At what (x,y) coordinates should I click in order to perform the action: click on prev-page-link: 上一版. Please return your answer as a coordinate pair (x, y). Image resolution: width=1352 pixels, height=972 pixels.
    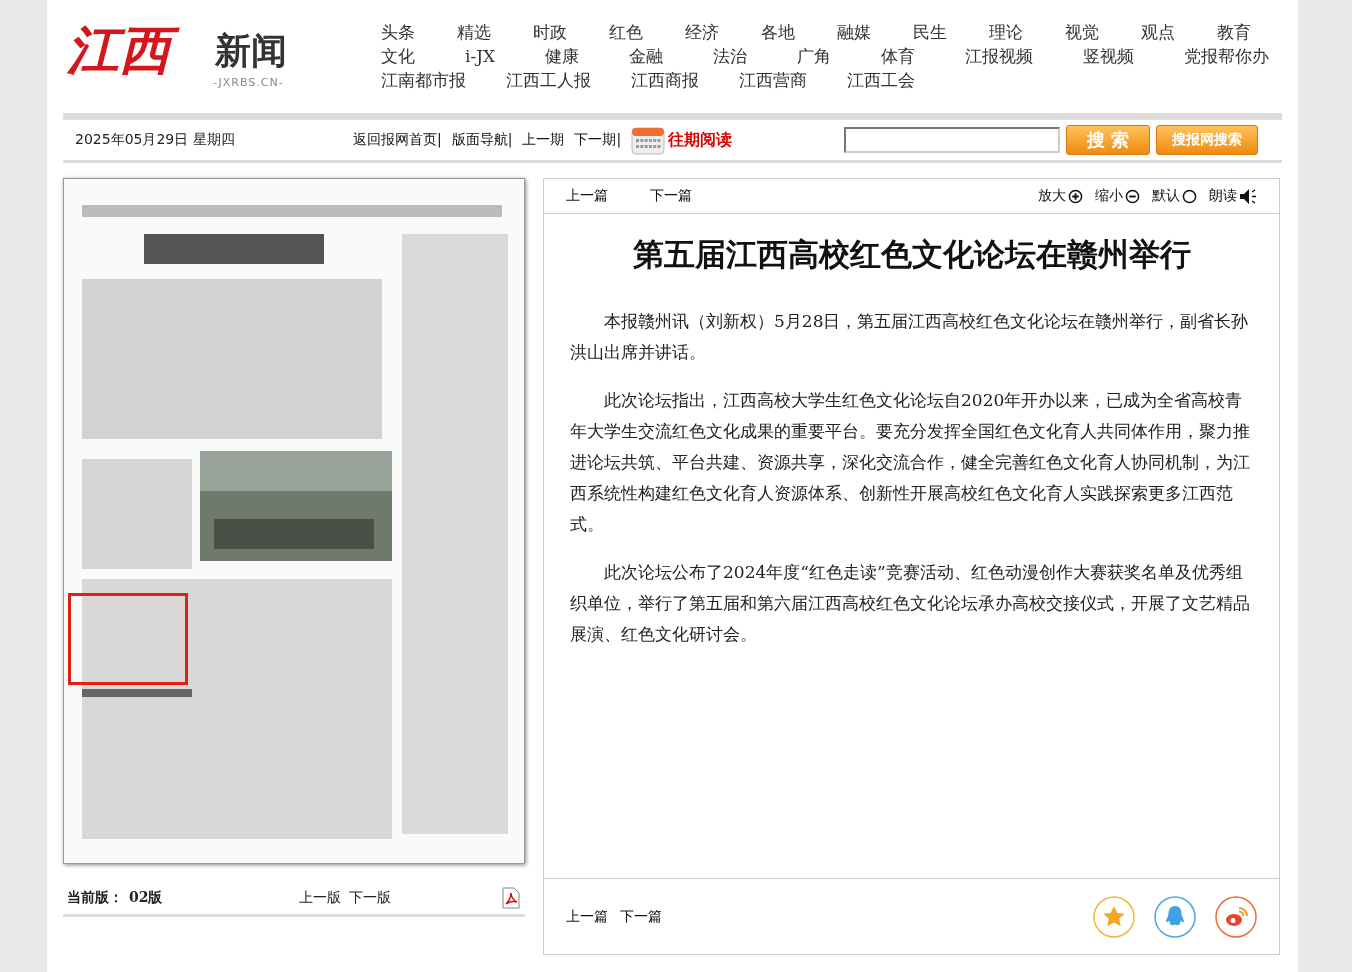
    Looking at the image, I should click on (320, 898).